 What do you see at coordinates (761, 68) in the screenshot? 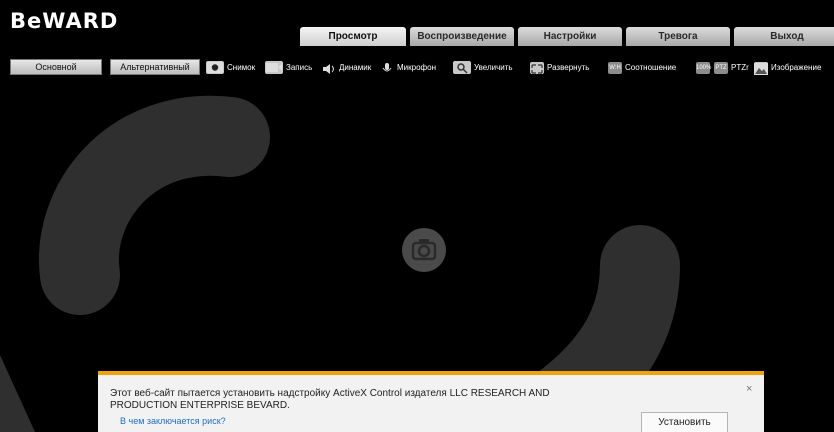
I see `image-icon` at bounding box center [761, 68].